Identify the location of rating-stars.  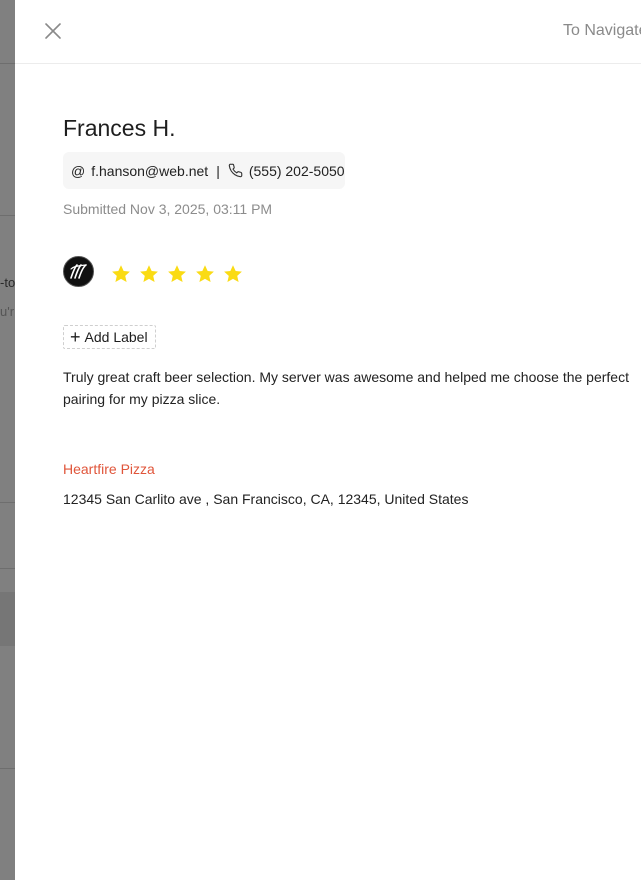
(177, 274).